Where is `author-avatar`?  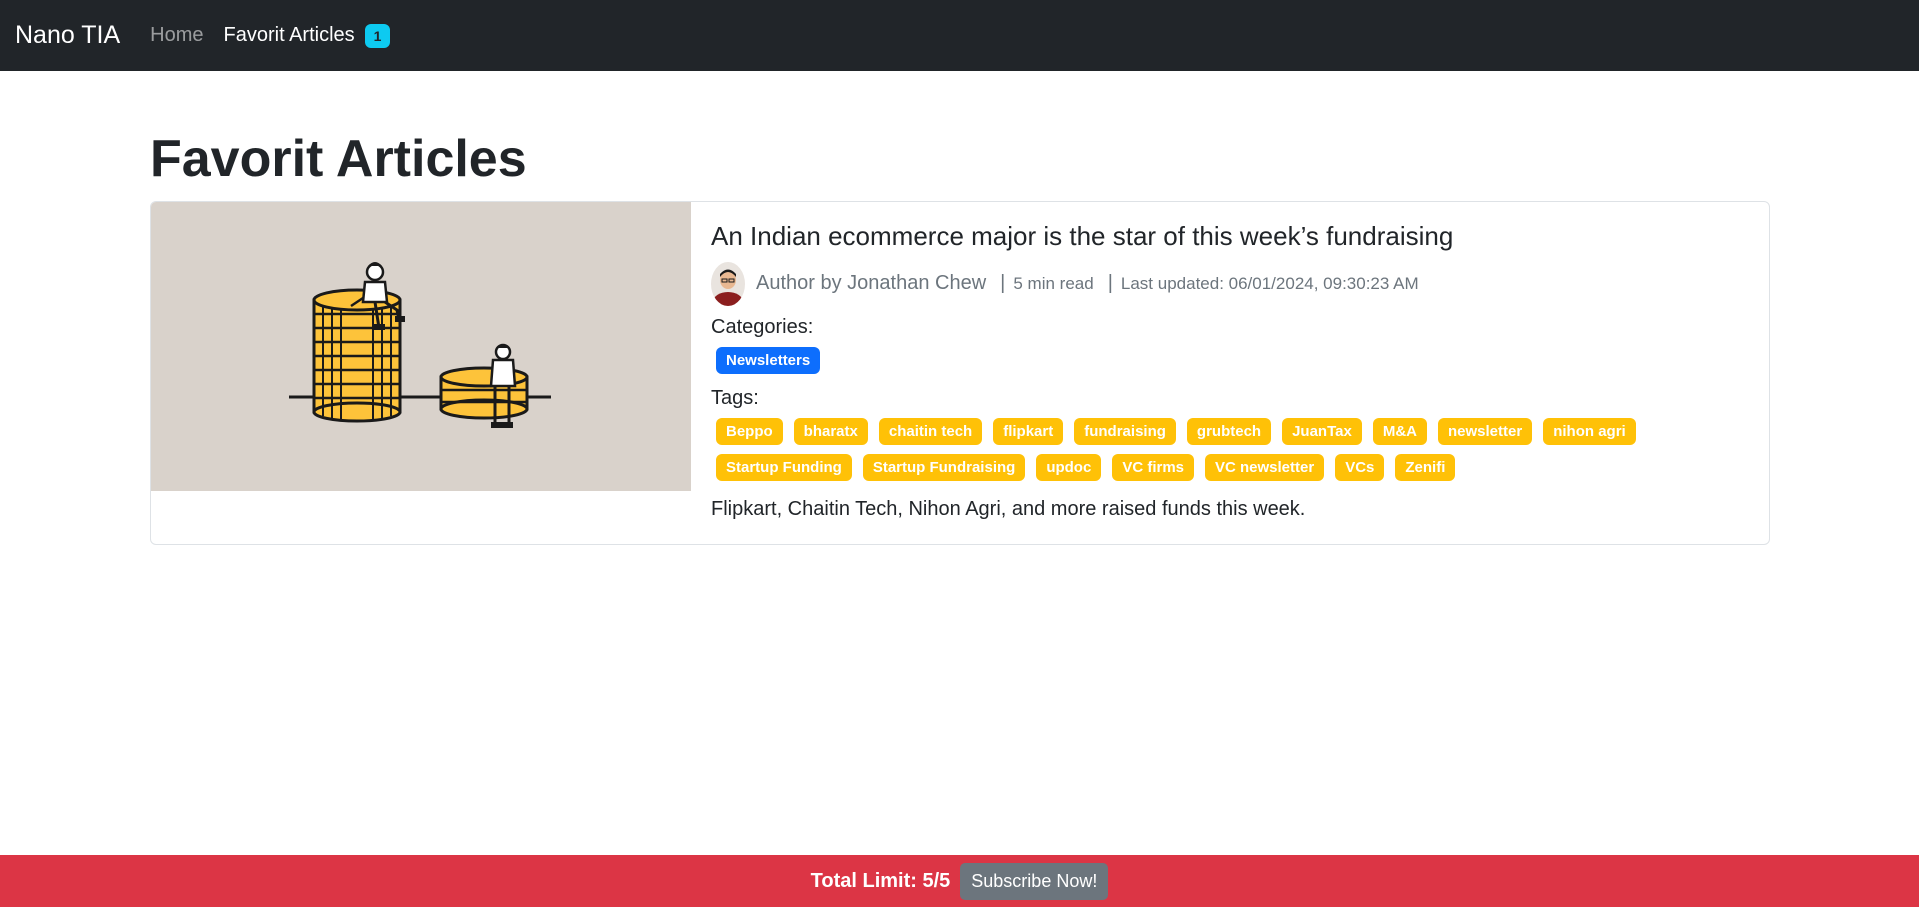 author-avatar is located at coordinates (728, 283).